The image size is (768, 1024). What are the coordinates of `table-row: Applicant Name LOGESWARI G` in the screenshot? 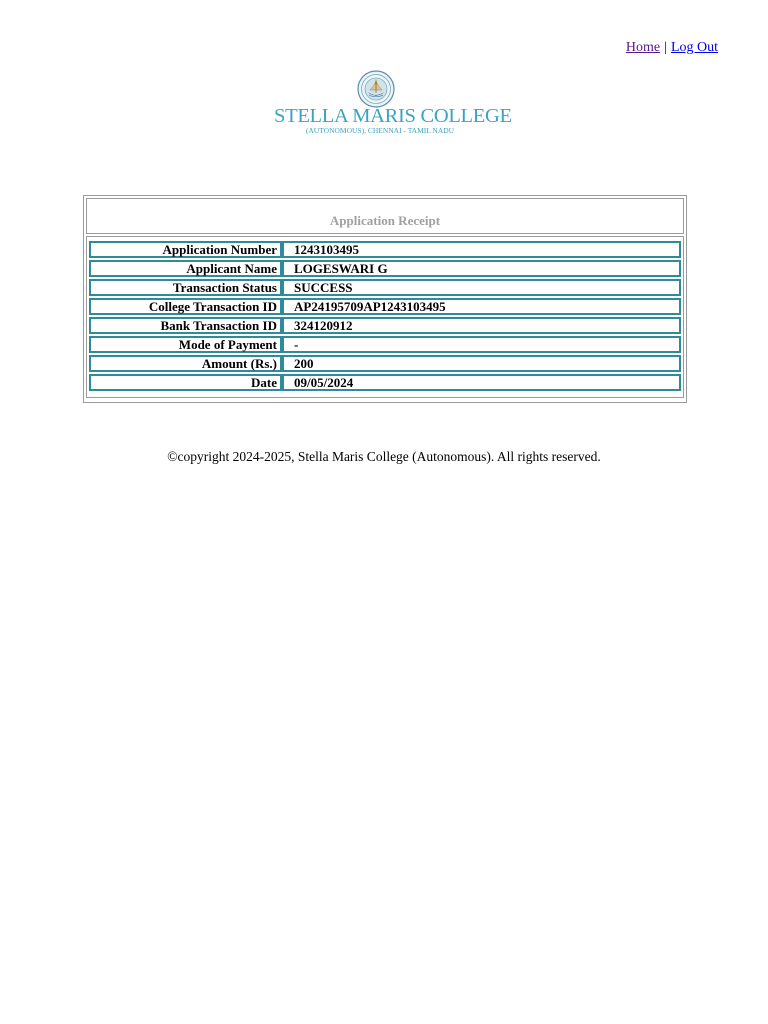 It's located at (385, 268).